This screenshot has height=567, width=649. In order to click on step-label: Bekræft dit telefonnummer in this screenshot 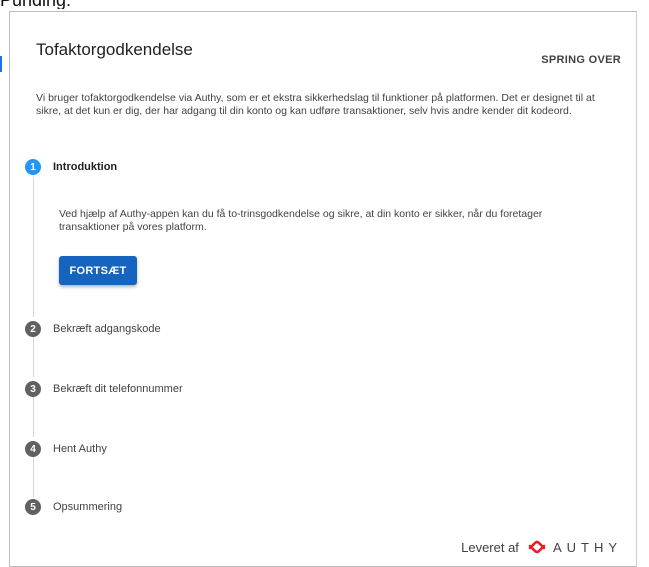, I will do `click(118, 389)`.